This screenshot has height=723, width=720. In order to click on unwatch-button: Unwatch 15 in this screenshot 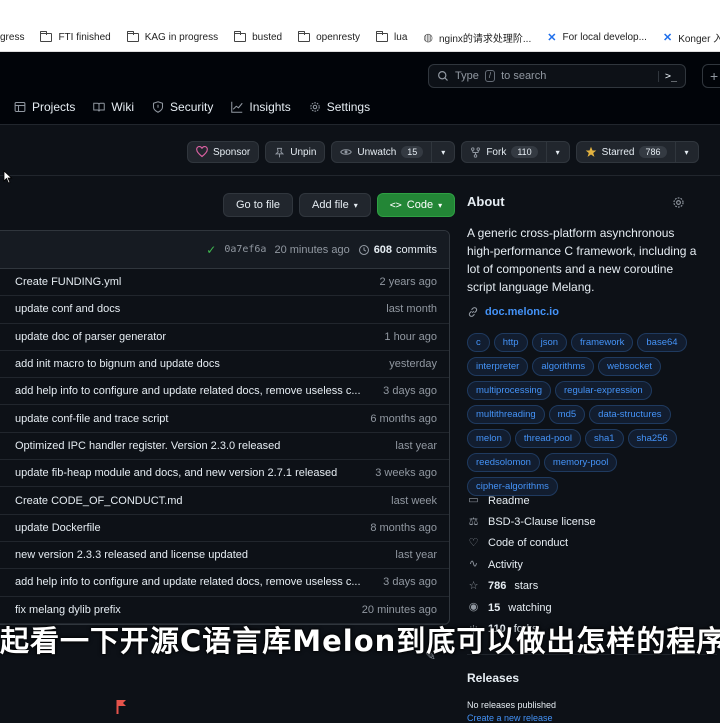, I will do `click(382, 152)`.